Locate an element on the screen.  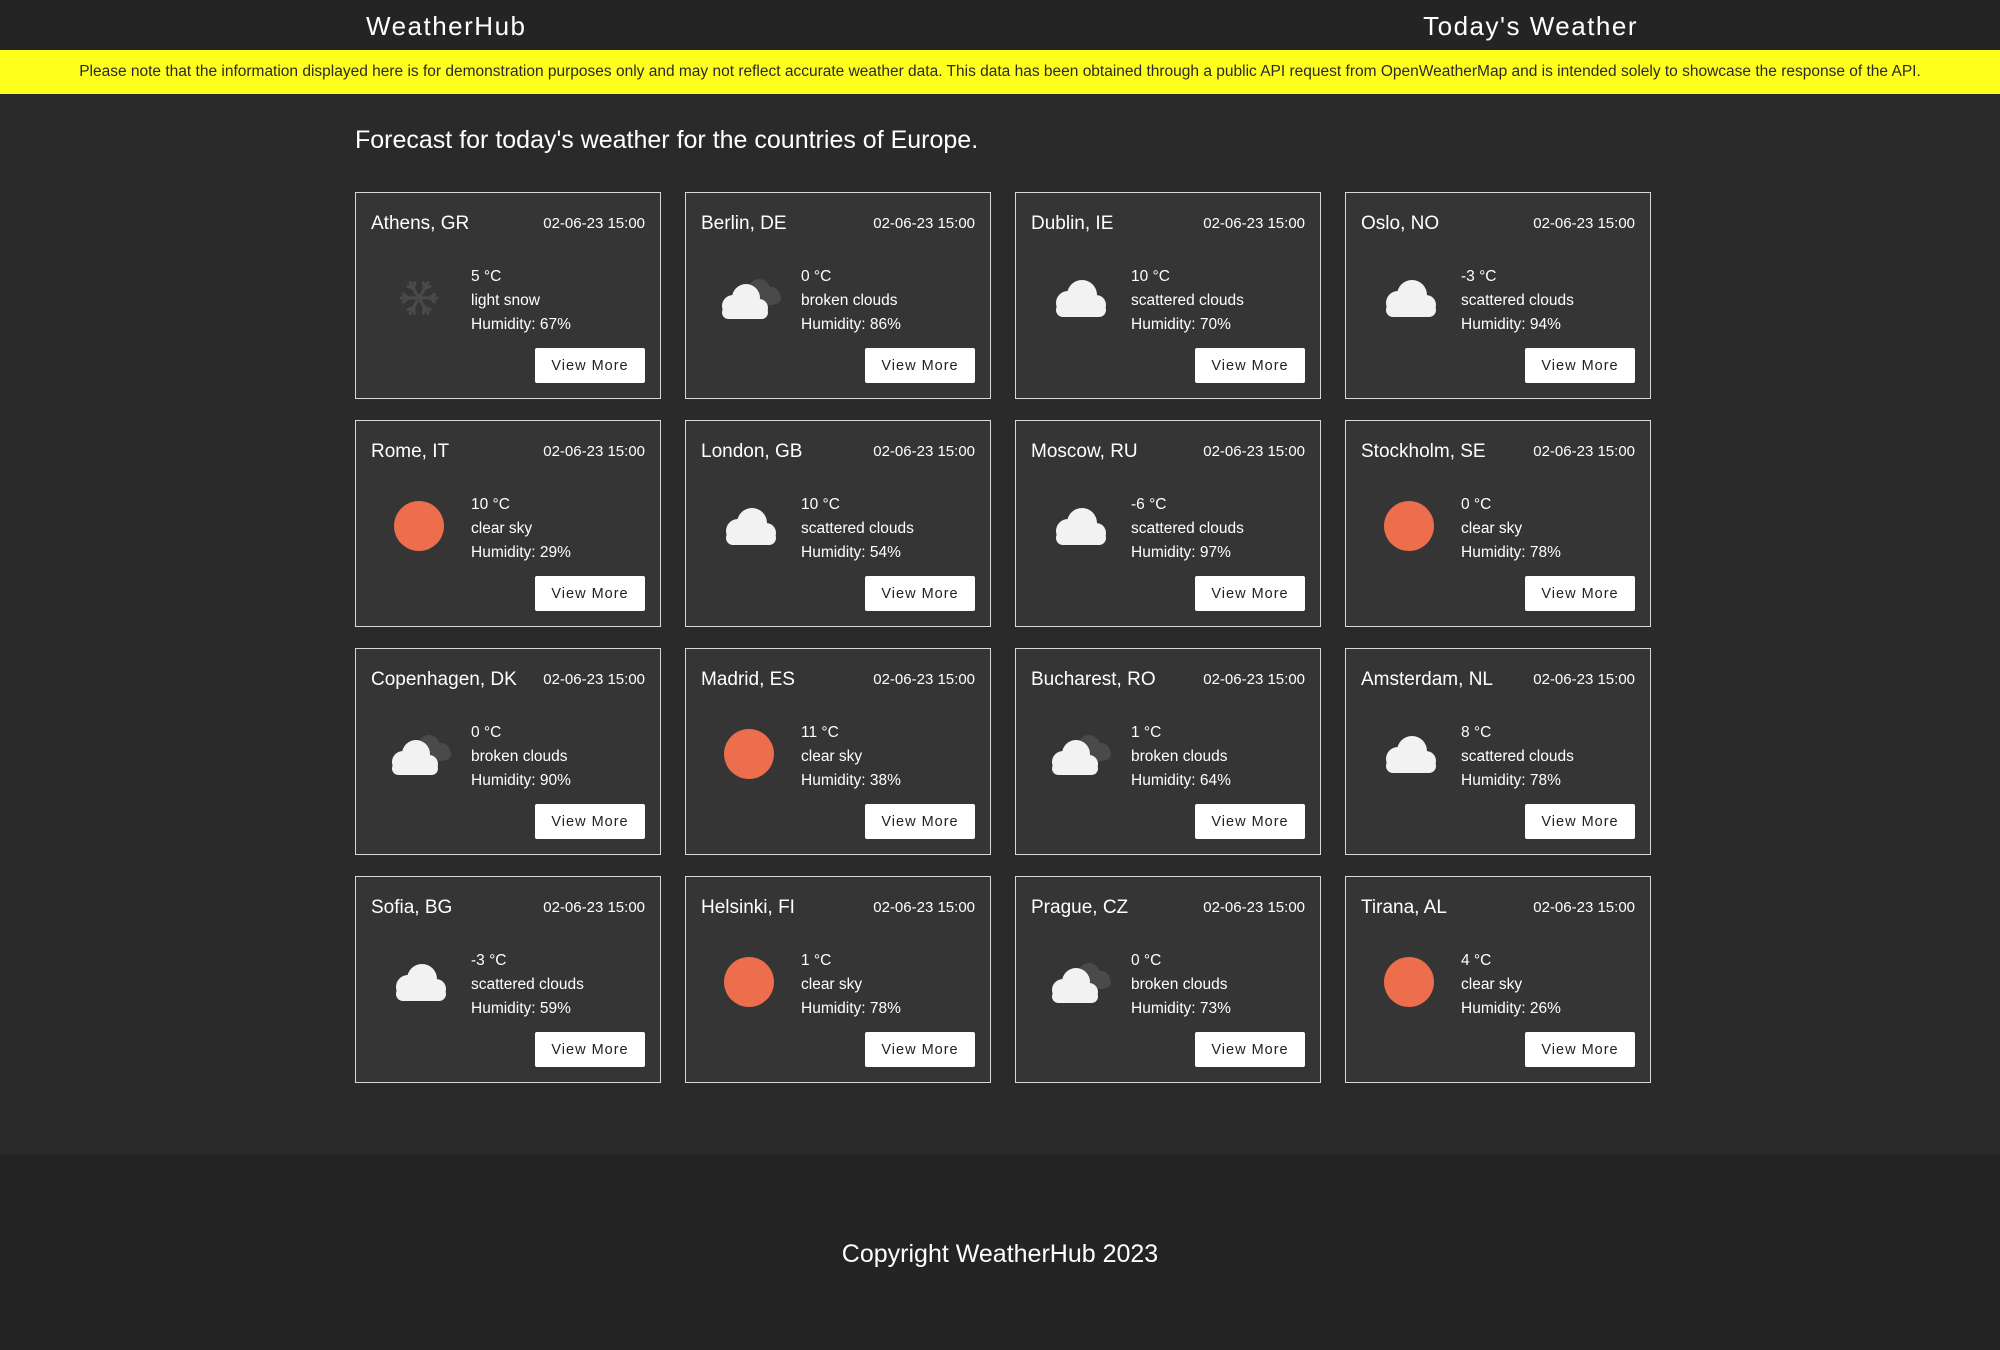
weather-info: -3 °C scattered clouds Humidity: 59% is located at coordinates (527, 985).